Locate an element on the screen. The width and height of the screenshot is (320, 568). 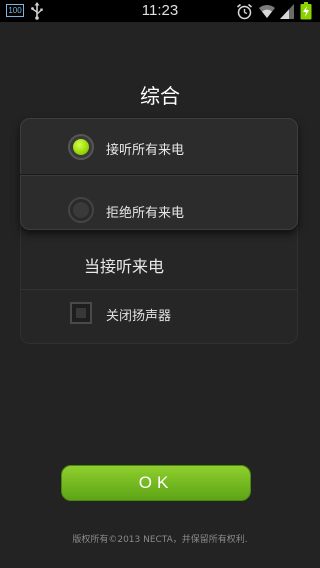
popup-divider is located at coordinates (159, 175).